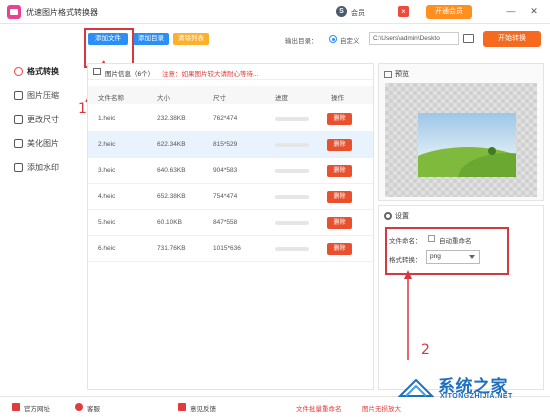  Describe the element at coordinates (381, 408) in the screenshot. I see `lossless-enlarge-link: 图片无损放大` at that location.